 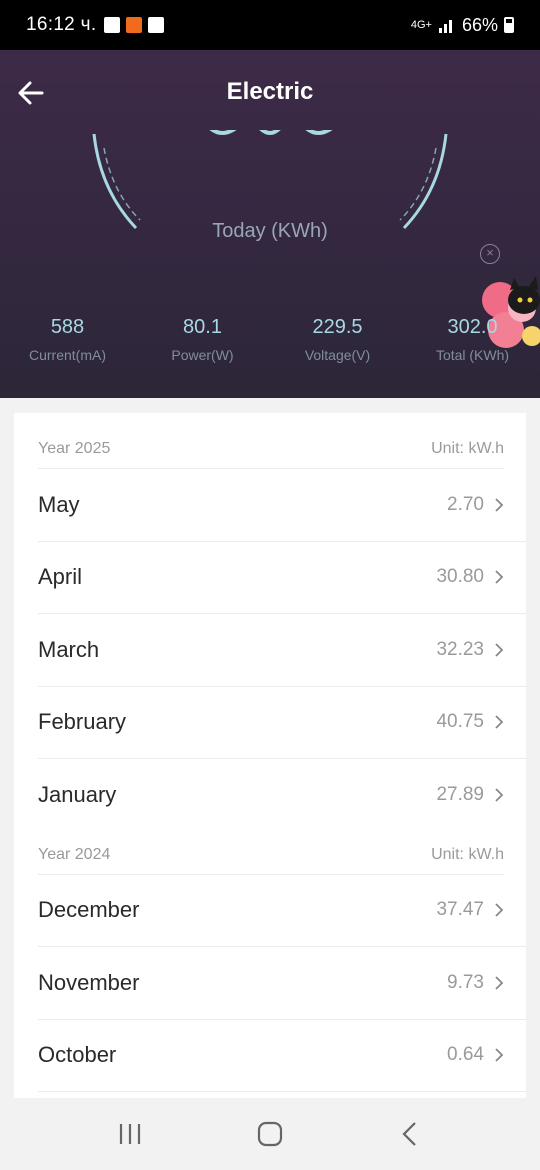 I want to click on stat-label: Current(mA), so click(x=67, y=355).